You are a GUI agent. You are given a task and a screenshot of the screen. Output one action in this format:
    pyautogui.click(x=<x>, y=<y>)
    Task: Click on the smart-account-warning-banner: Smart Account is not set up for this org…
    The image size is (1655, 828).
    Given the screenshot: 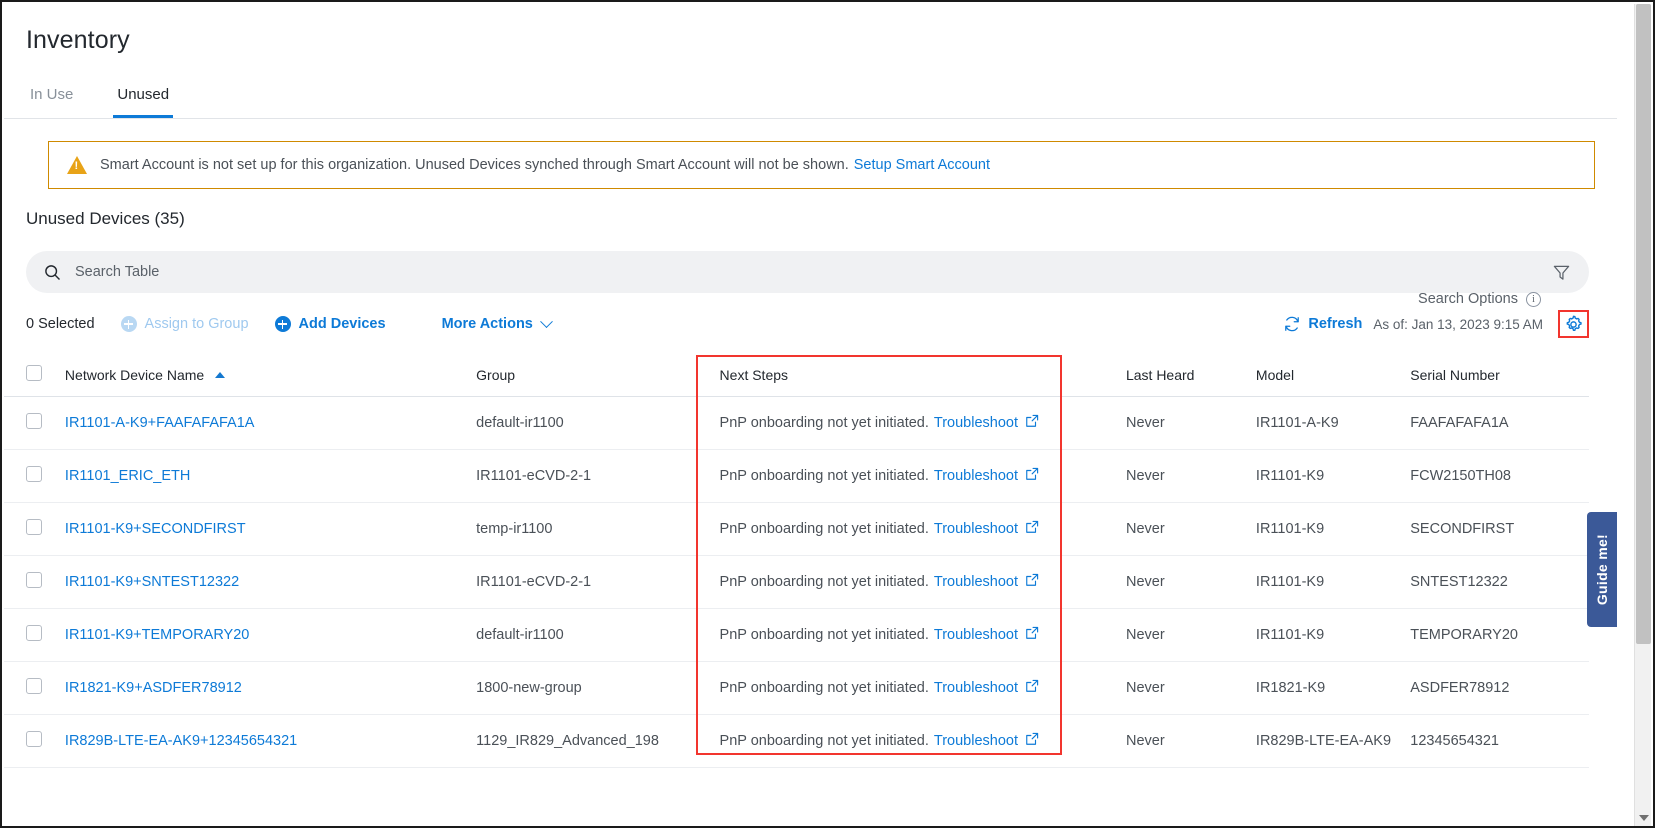 What is the action you would take?
    pyautogui.click(x=821, y=165)
    